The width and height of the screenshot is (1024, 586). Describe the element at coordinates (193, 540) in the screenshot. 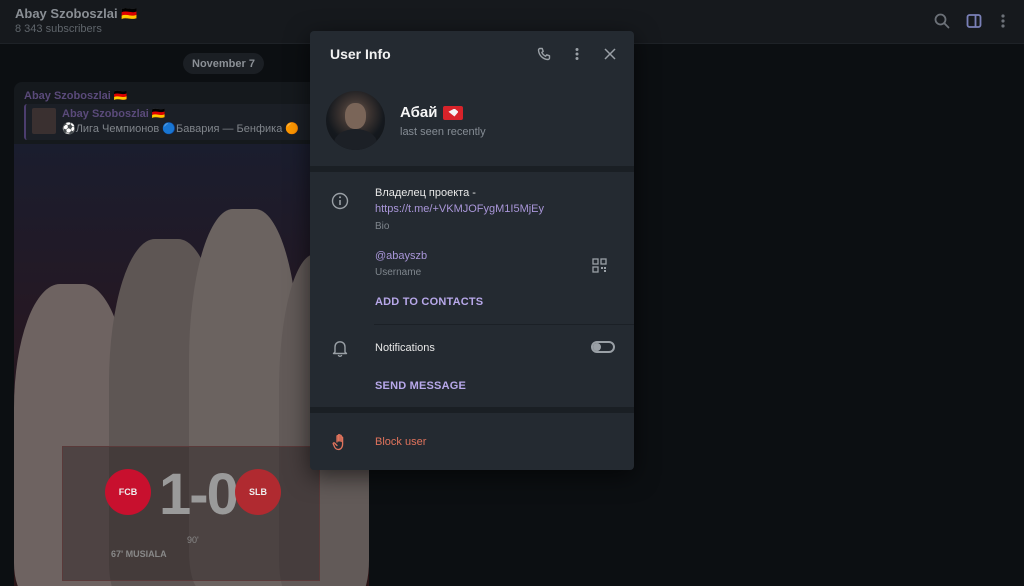

I see `match-minute: 90'` at that location.